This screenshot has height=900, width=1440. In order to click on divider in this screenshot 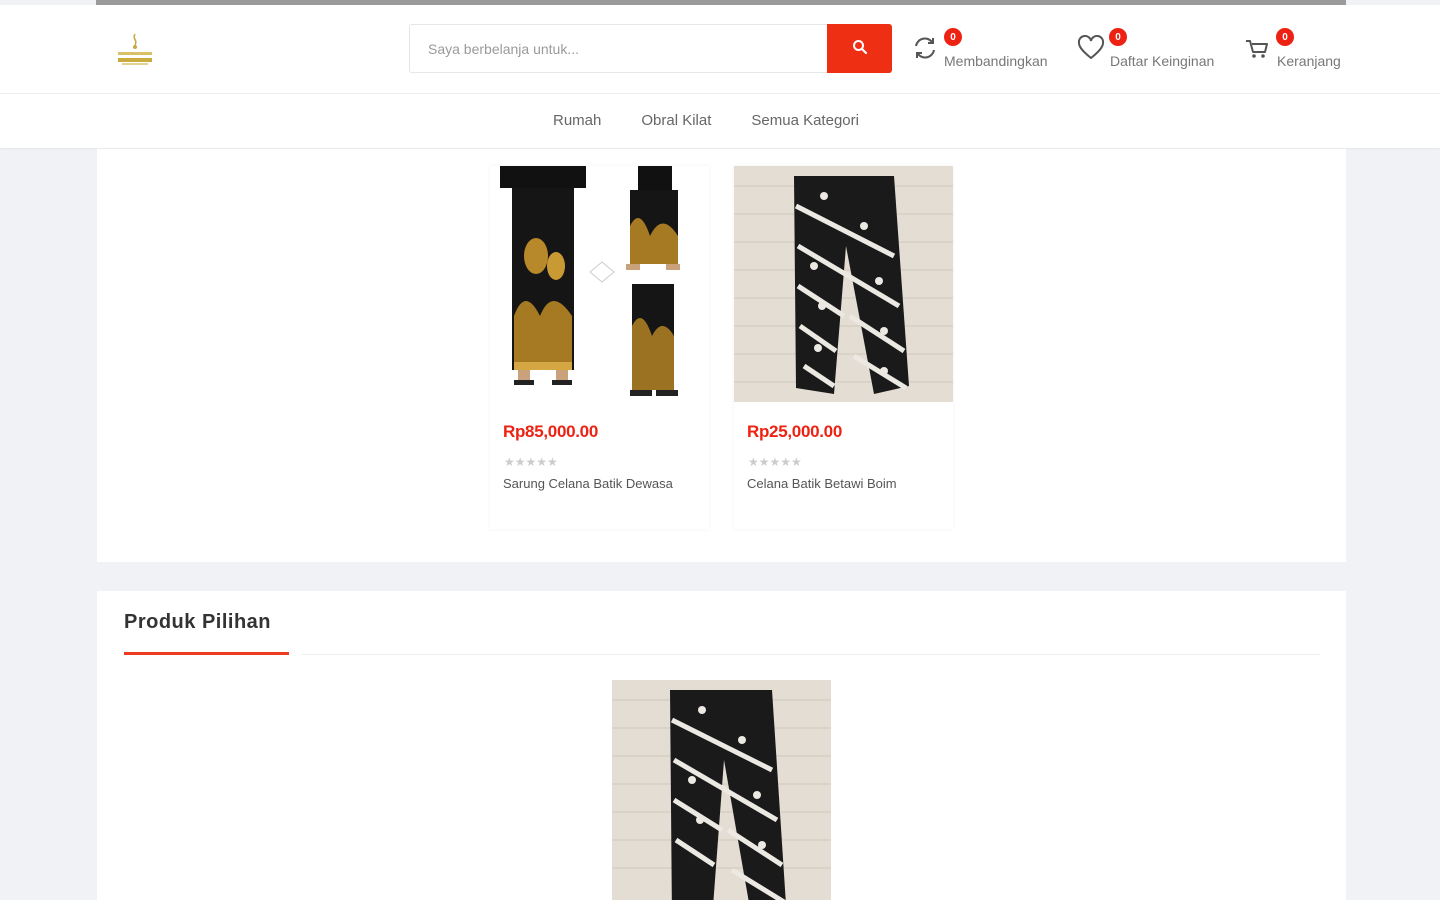, I will do `click(811, 654)`.